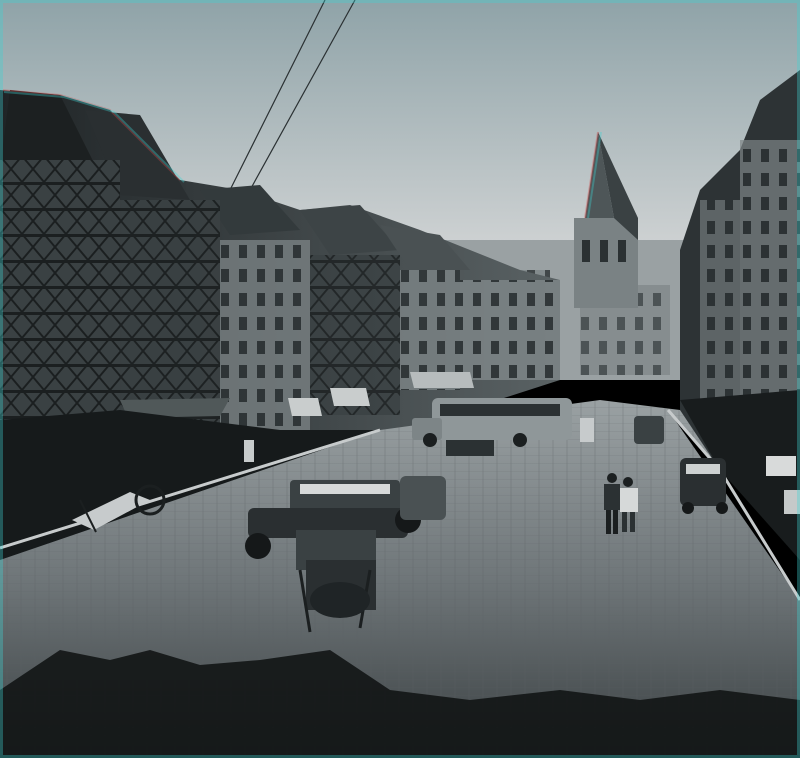 The height and width of the screenshot is (758, 800). I want to click on car-right-parked, so click(704, 486).